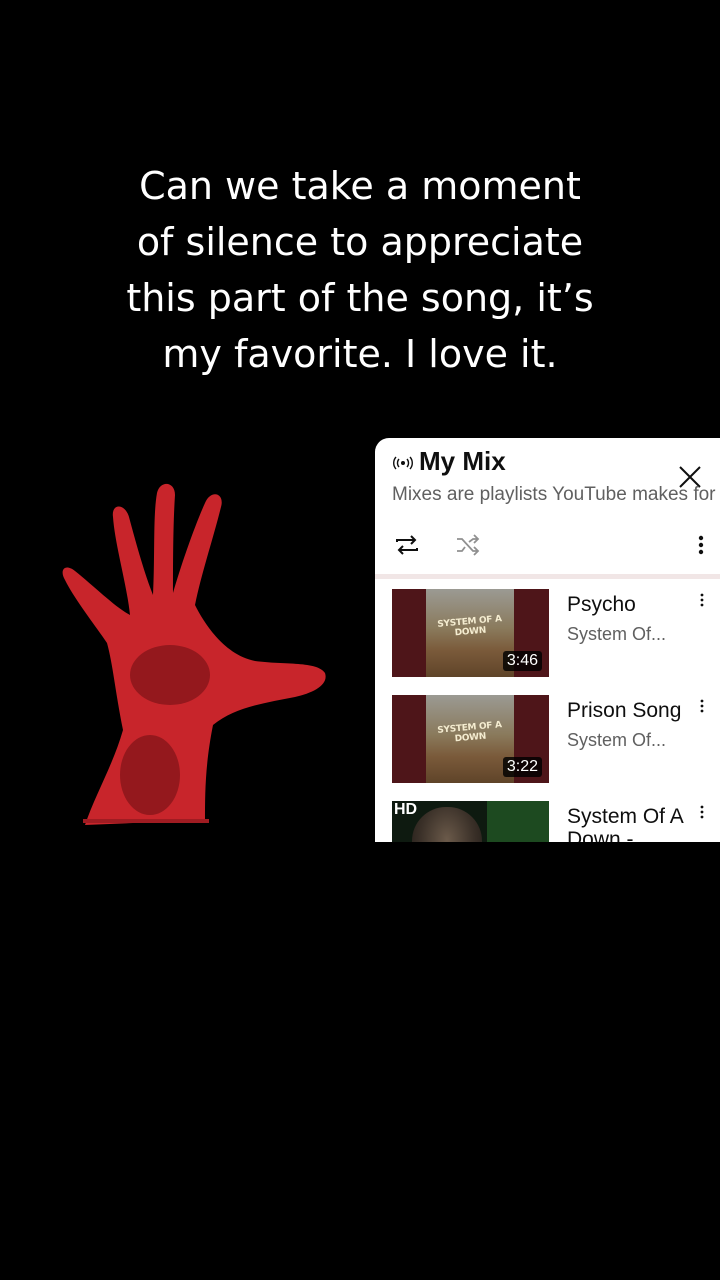  I want to click on duration-badge: 3:46, so click(522, 661).